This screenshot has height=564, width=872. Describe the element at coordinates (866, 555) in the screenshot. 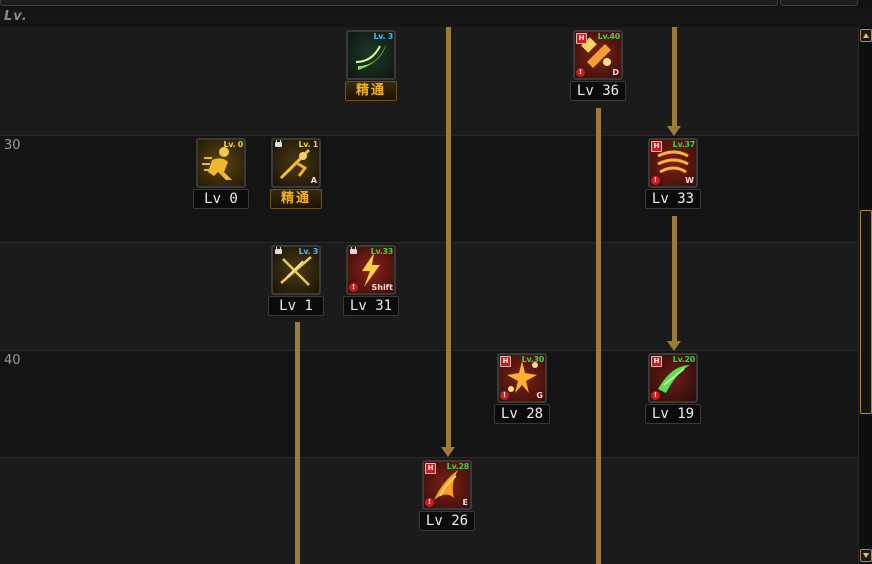

I see `scroll-down-button` at that location.